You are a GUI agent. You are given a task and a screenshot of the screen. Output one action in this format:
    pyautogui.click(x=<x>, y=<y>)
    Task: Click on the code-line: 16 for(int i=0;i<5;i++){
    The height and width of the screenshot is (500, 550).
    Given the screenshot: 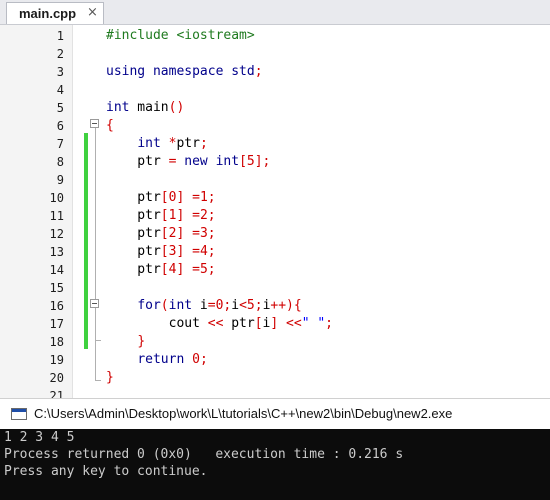 What is the action you would take?
    pyautogui.click(x=275, y=306)
    